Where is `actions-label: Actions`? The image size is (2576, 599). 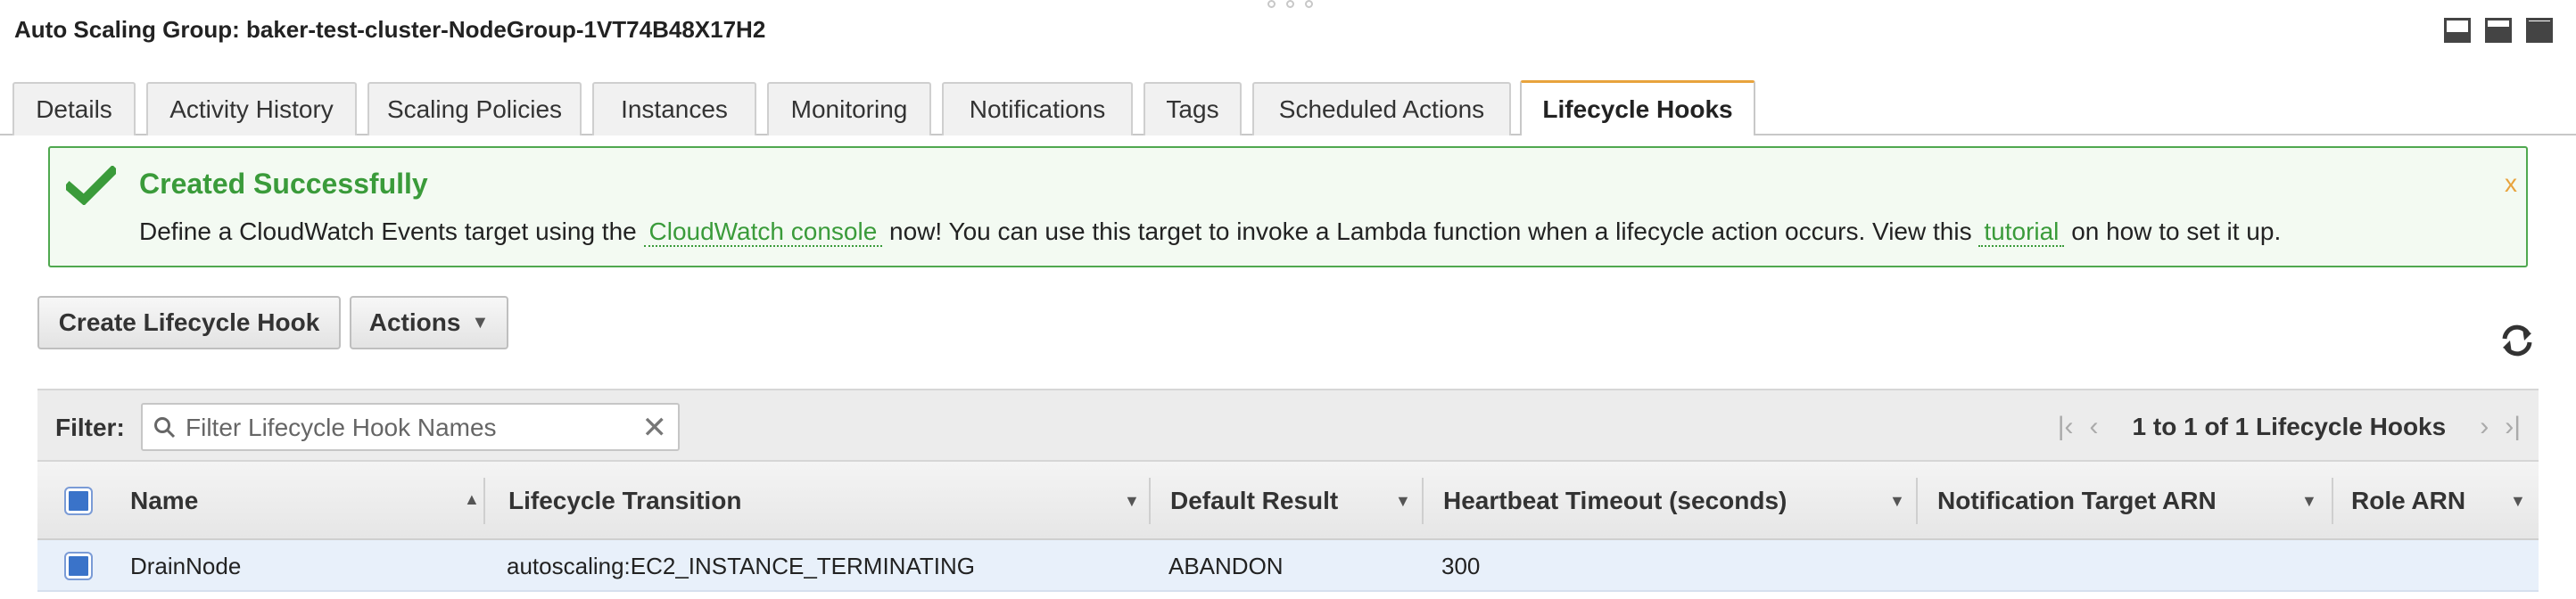 actions-label: Actions is located at coordinates (415, 322).